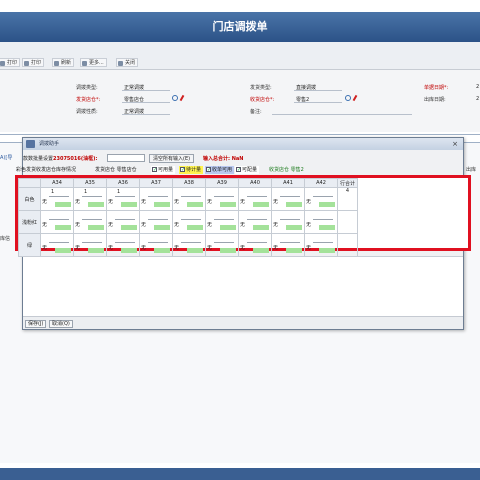  Describe the element at coordinates (127, 62) in the screenshot. I see `close-button: 关闭` at that location.